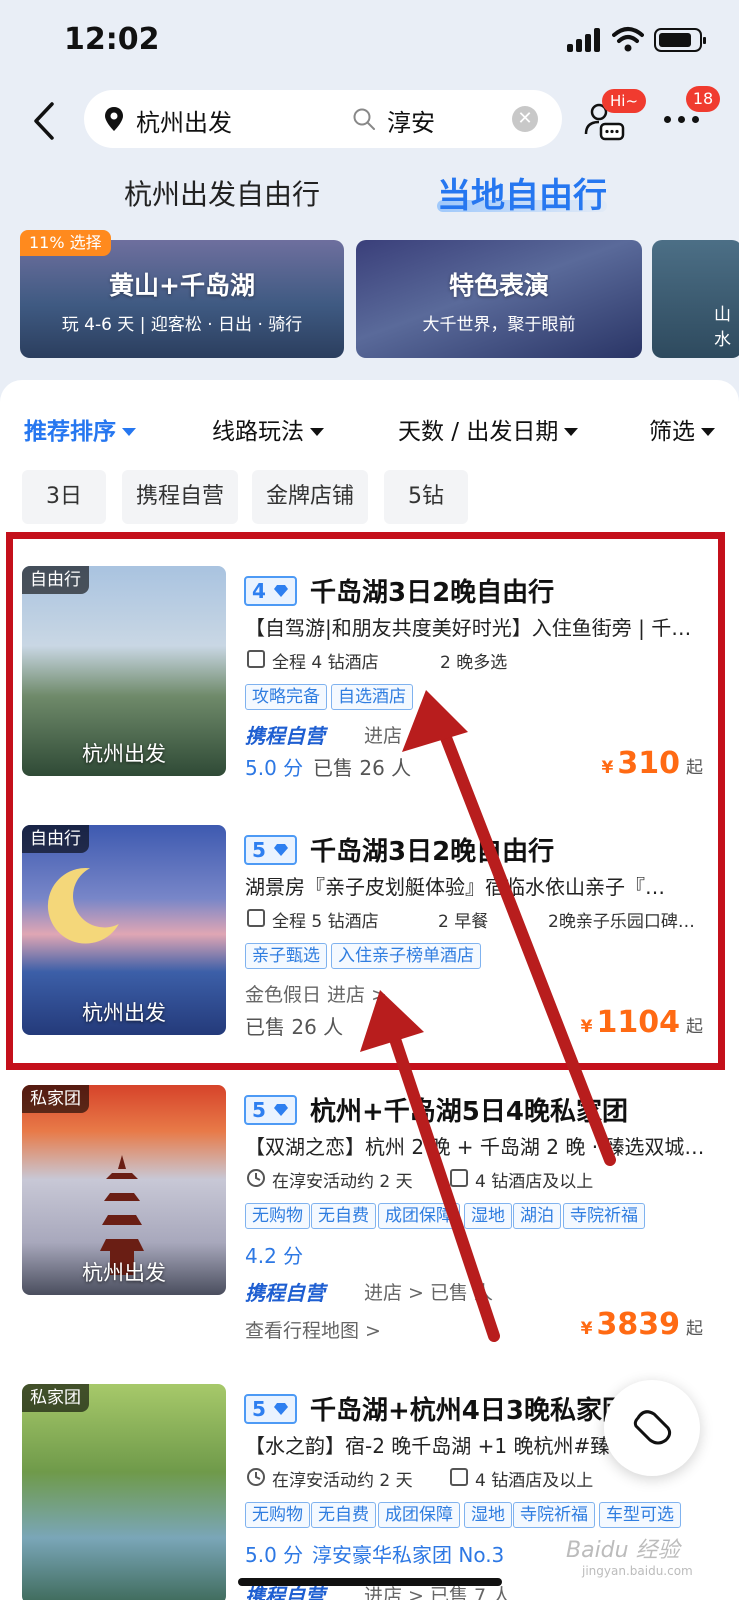 This screenshot has height=1600, width=739. I want to click on banner-shows: 特色表演 大千世界，聚于眼前, so click(499, 299).